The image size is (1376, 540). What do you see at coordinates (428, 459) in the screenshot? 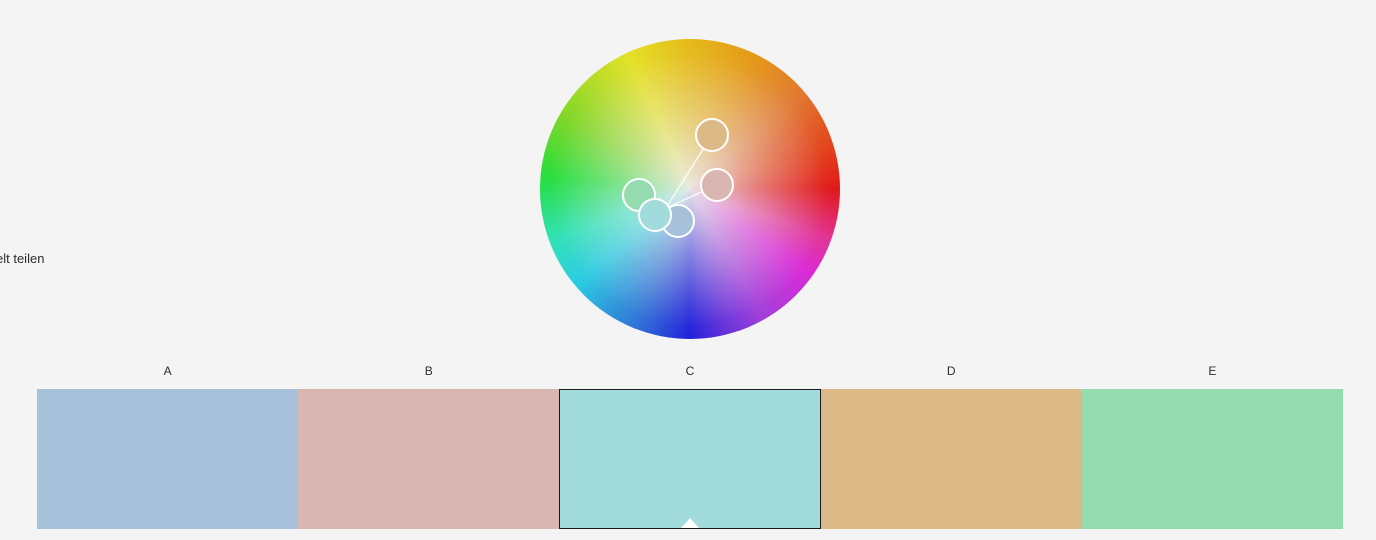
I see `color-swatch-b` at bounding box center [428, 459].